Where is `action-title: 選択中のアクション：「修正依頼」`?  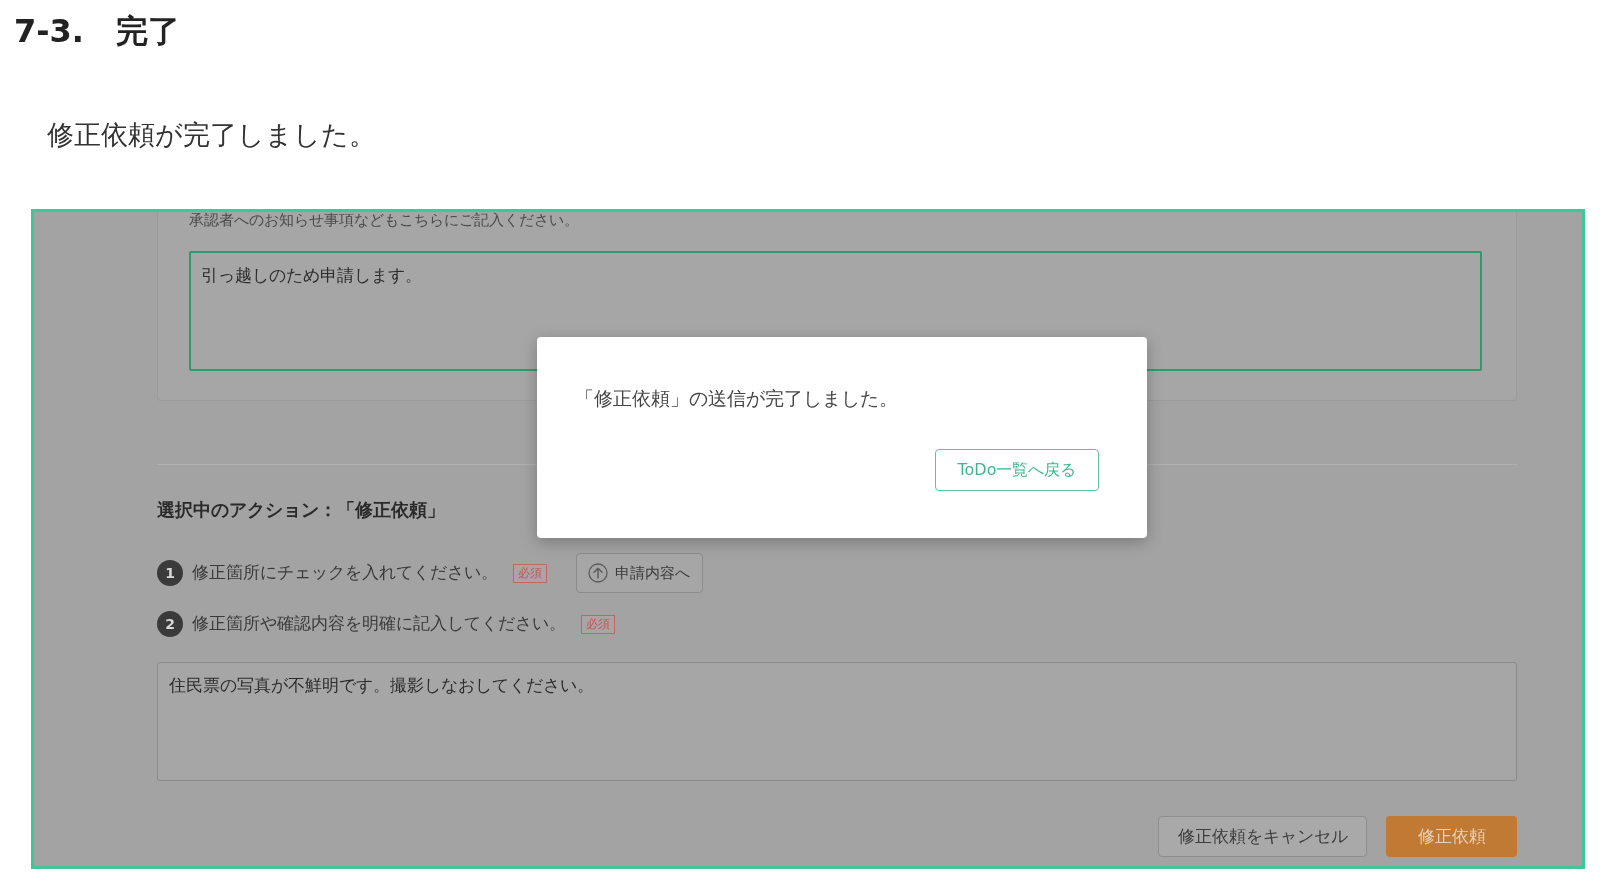 action-title: 選択中のアクション：「修正依頼」 is located at coordinates (301, 510).